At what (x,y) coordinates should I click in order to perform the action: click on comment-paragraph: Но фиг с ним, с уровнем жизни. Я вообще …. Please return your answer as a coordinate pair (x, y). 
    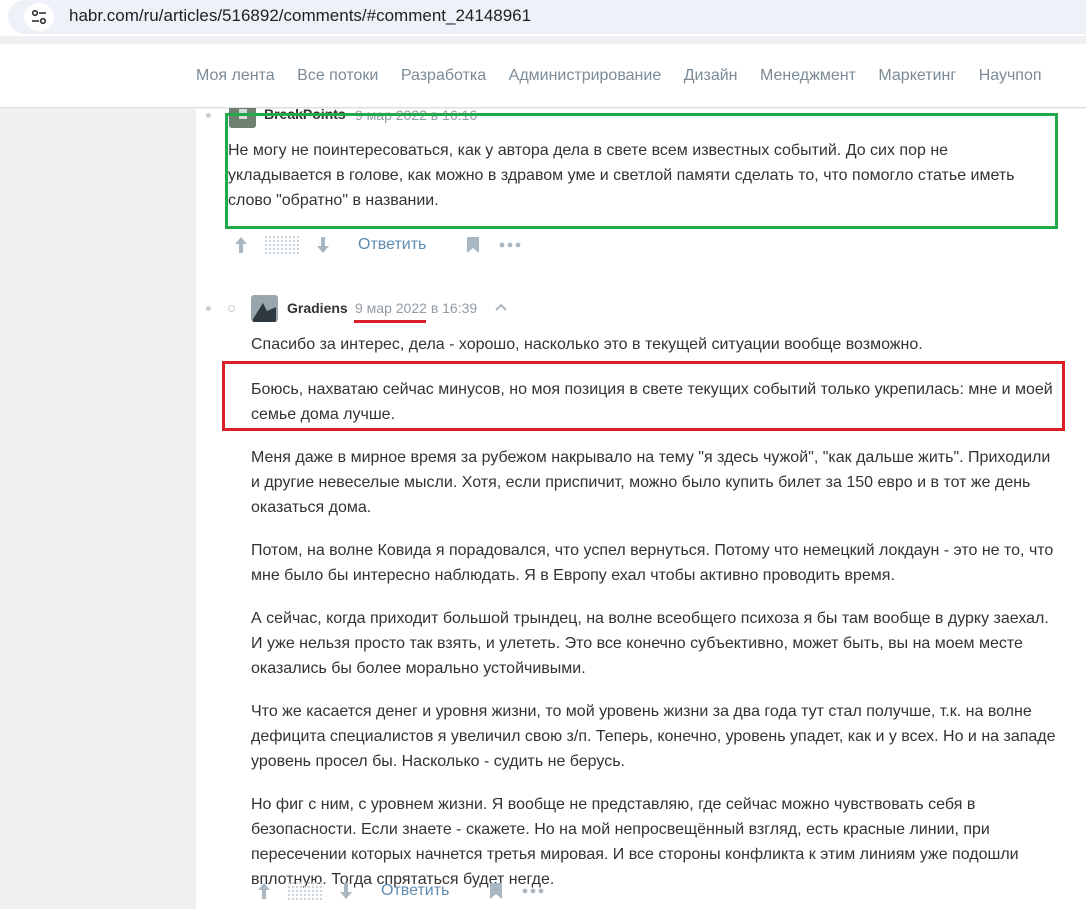
    Looking at the image, I should click on (635, 842).